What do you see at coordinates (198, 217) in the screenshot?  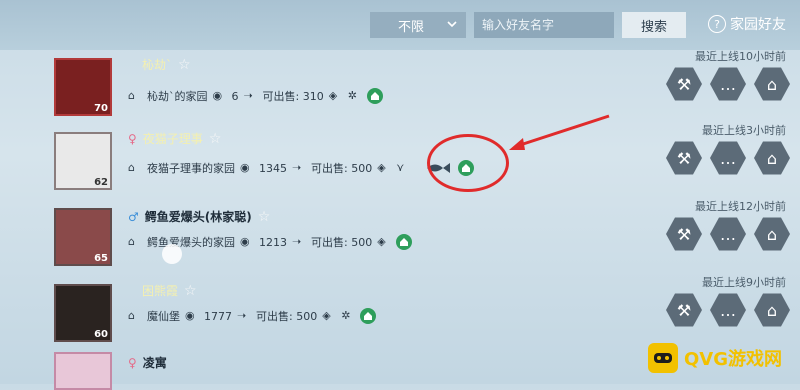 I see `friend-name: 鳄鱼爱爆头(林家聪)` at bounding box center [198, 217].